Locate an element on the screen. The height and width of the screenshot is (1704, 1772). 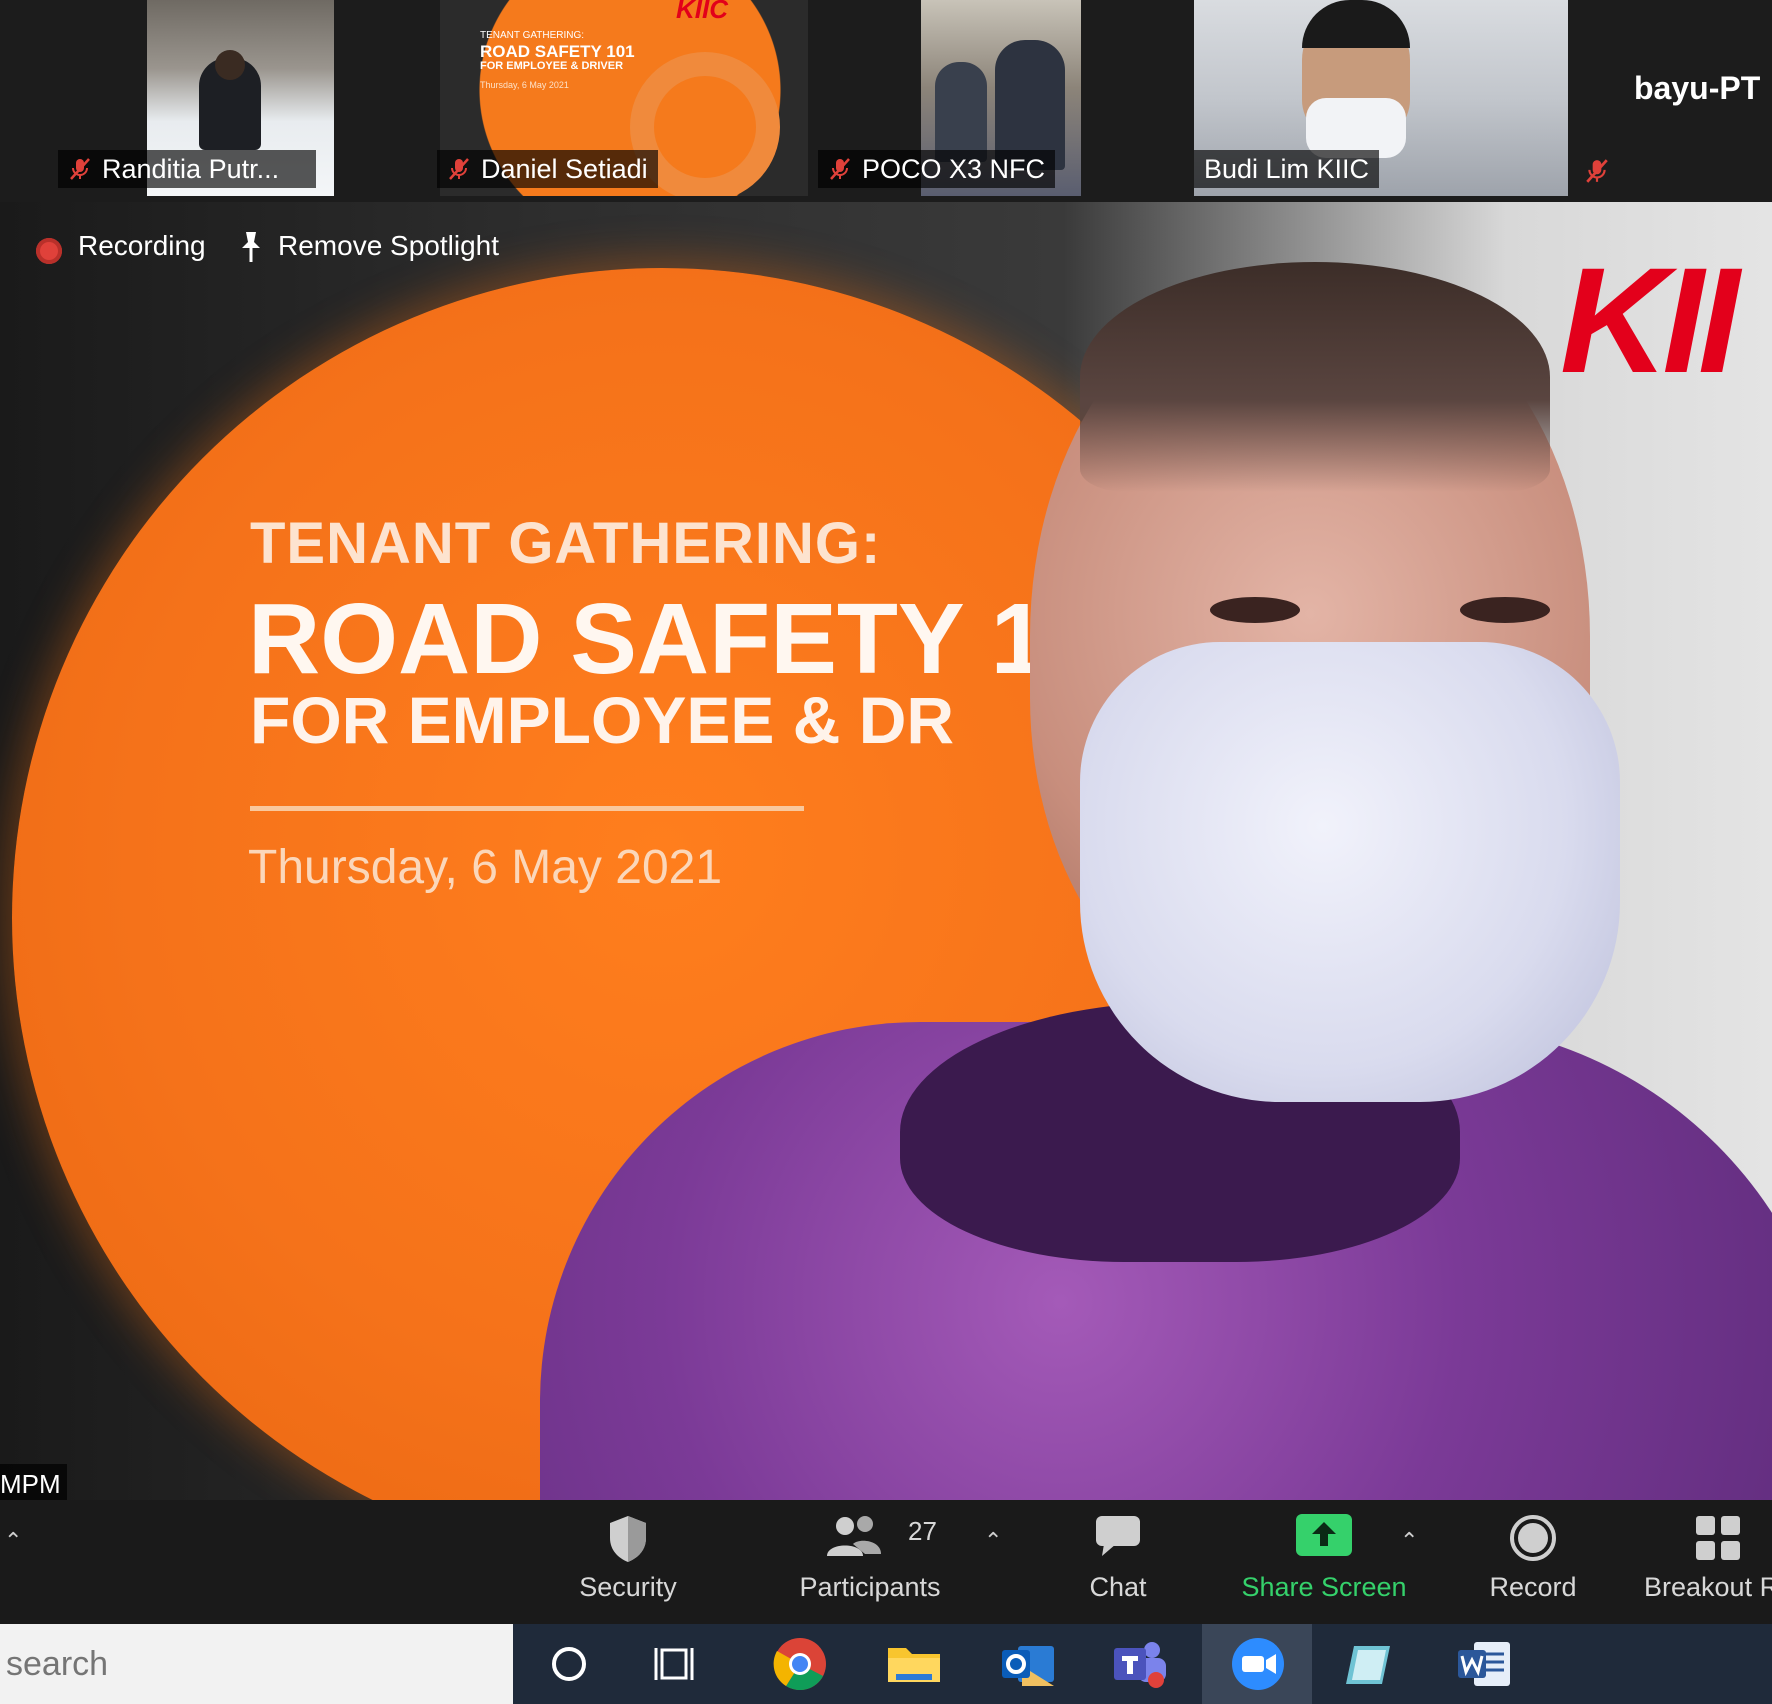
participant-head is located at coordinates (230, 65).